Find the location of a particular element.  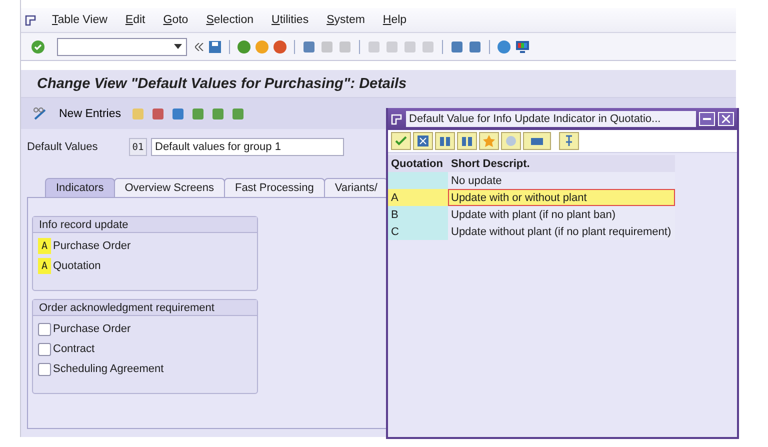

column-header: Quotation is located at coordinates (418, 163).